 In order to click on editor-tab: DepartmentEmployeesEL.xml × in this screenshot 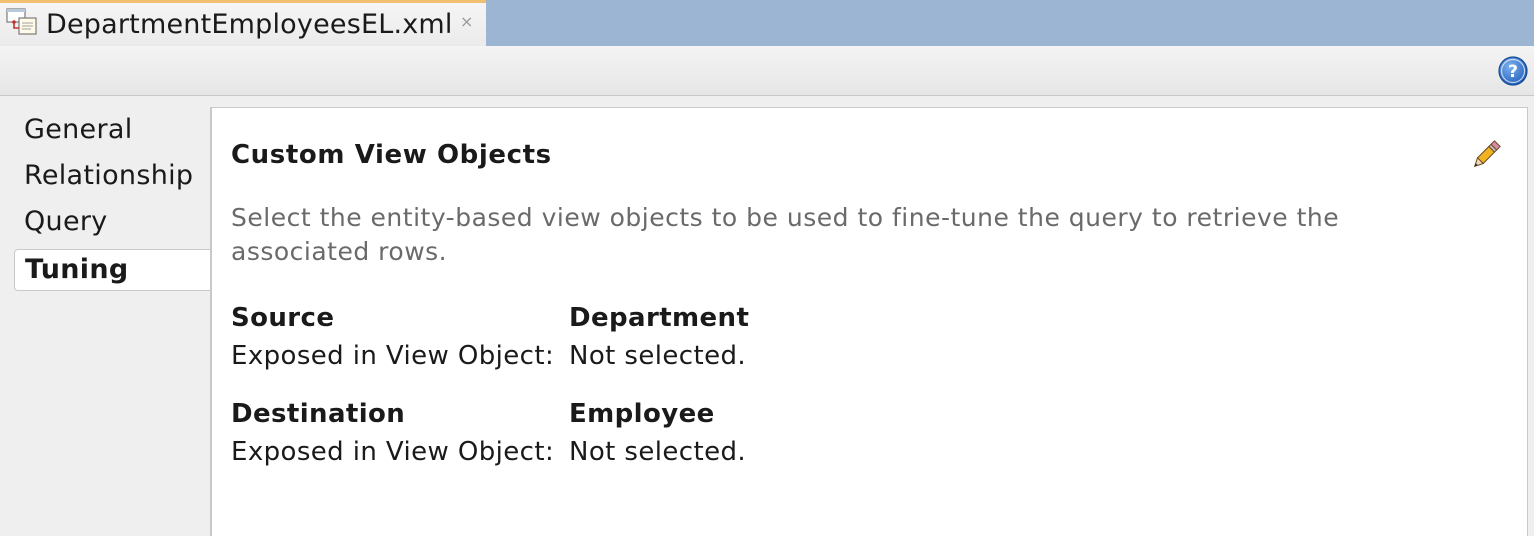, I will do `click(243, 23)`.